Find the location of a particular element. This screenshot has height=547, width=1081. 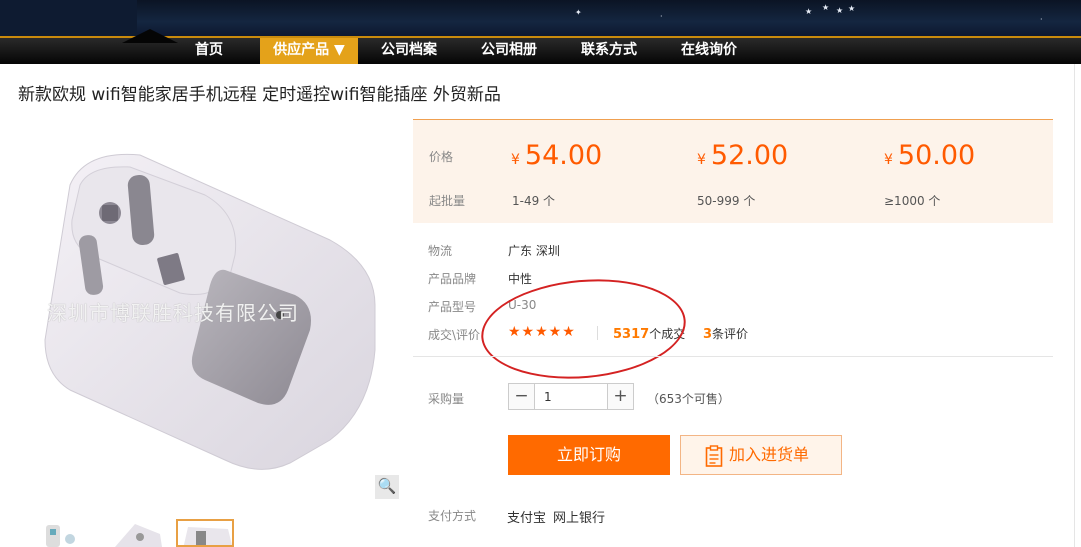

nav-item-products: 供应产品 ▼ is located at coordinates (309, 51).